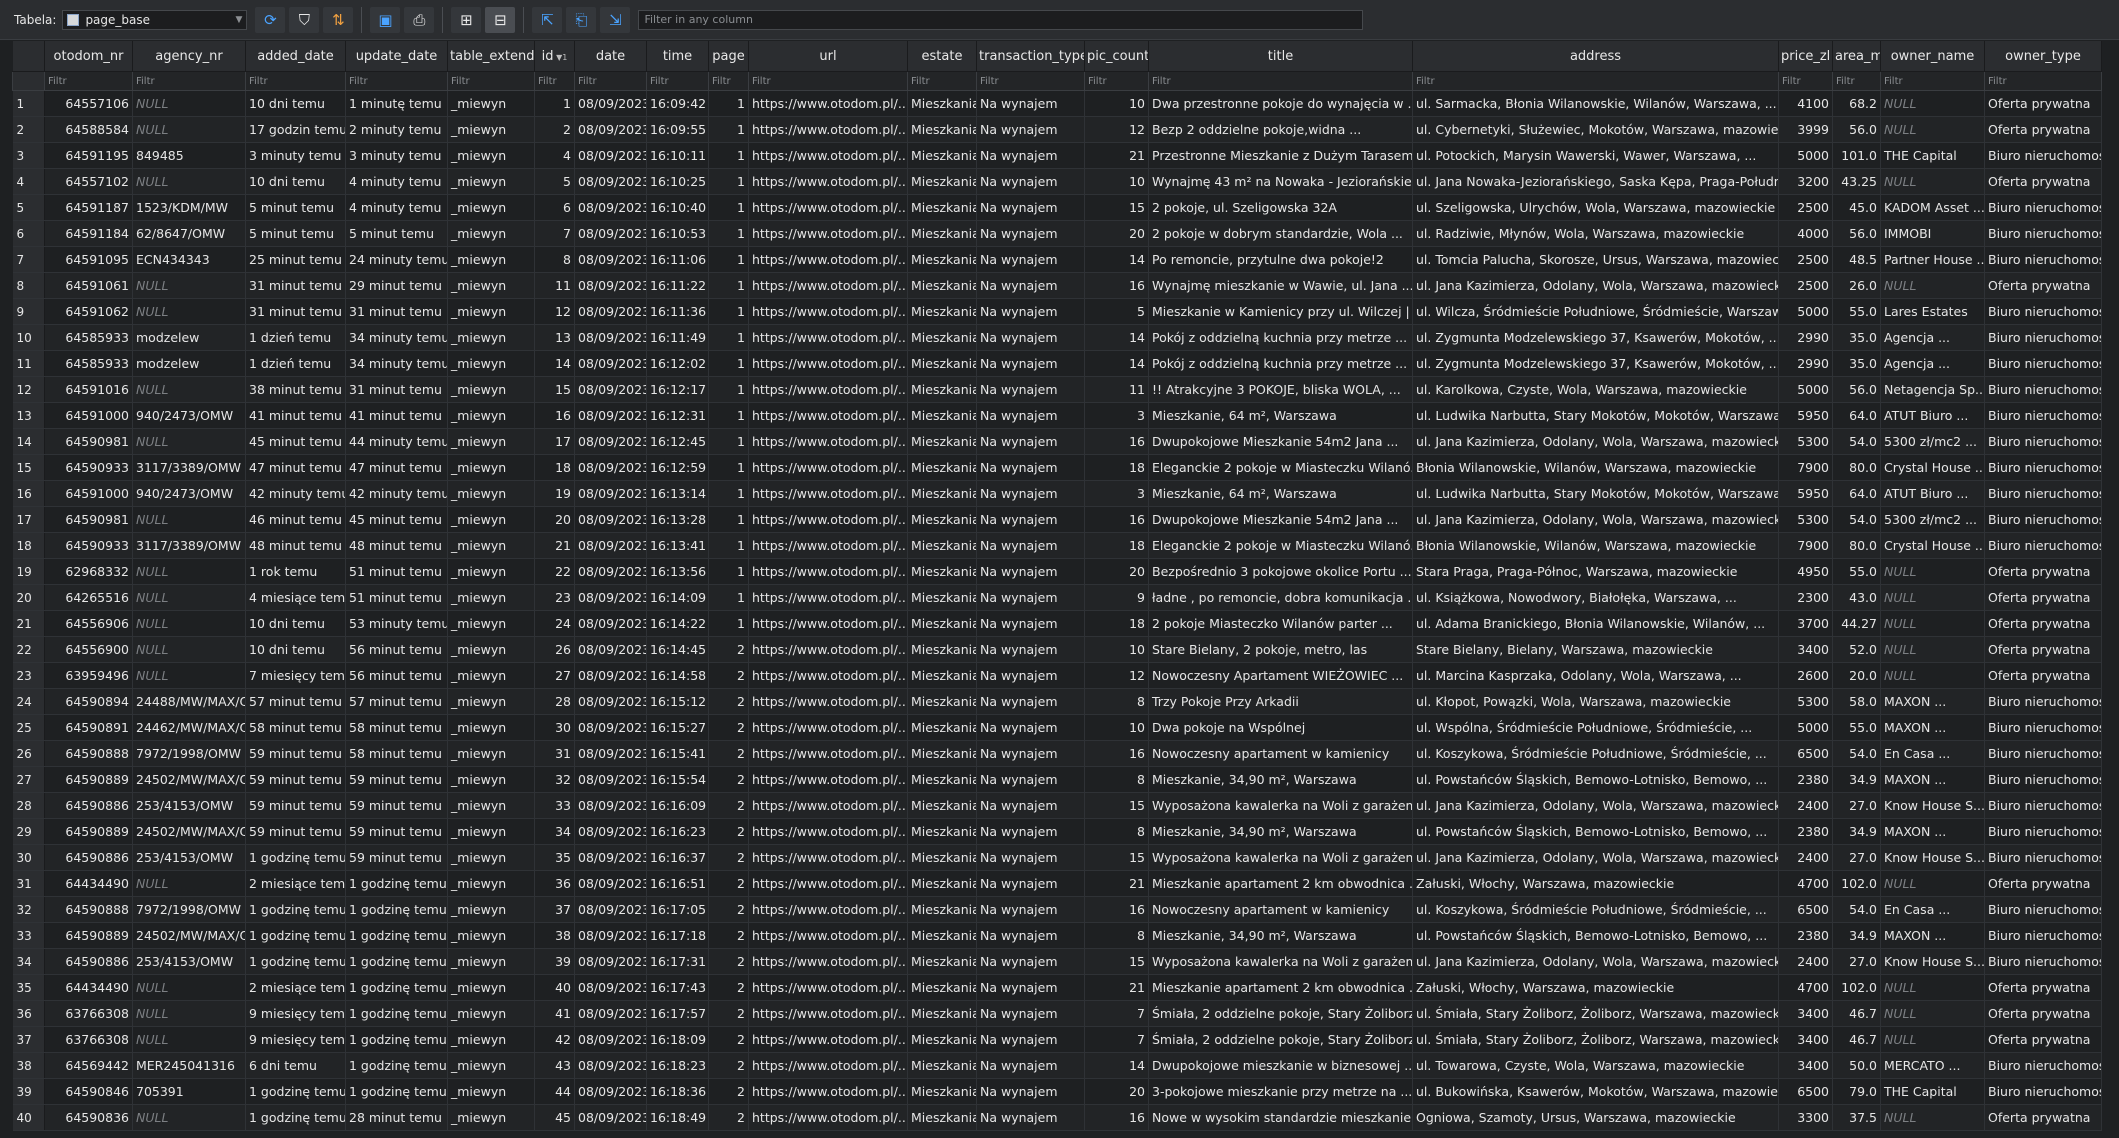 This screenshot has width=2119, height=1138. What do you see at coordinates (28, 1091) in the screenshot?
I see `row-number: 39` at bounding box center [28, 1091].